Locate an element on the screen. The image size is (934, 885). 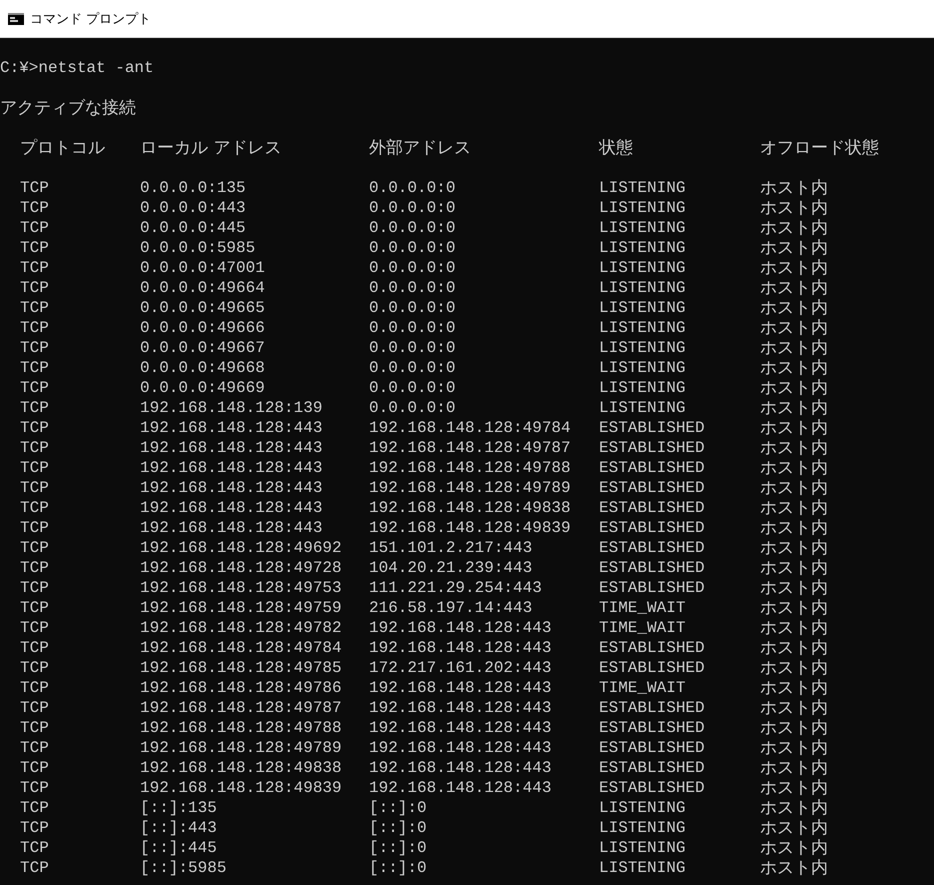
command-line: C:¥>netstat -ant is located at coordinates (77, 68).